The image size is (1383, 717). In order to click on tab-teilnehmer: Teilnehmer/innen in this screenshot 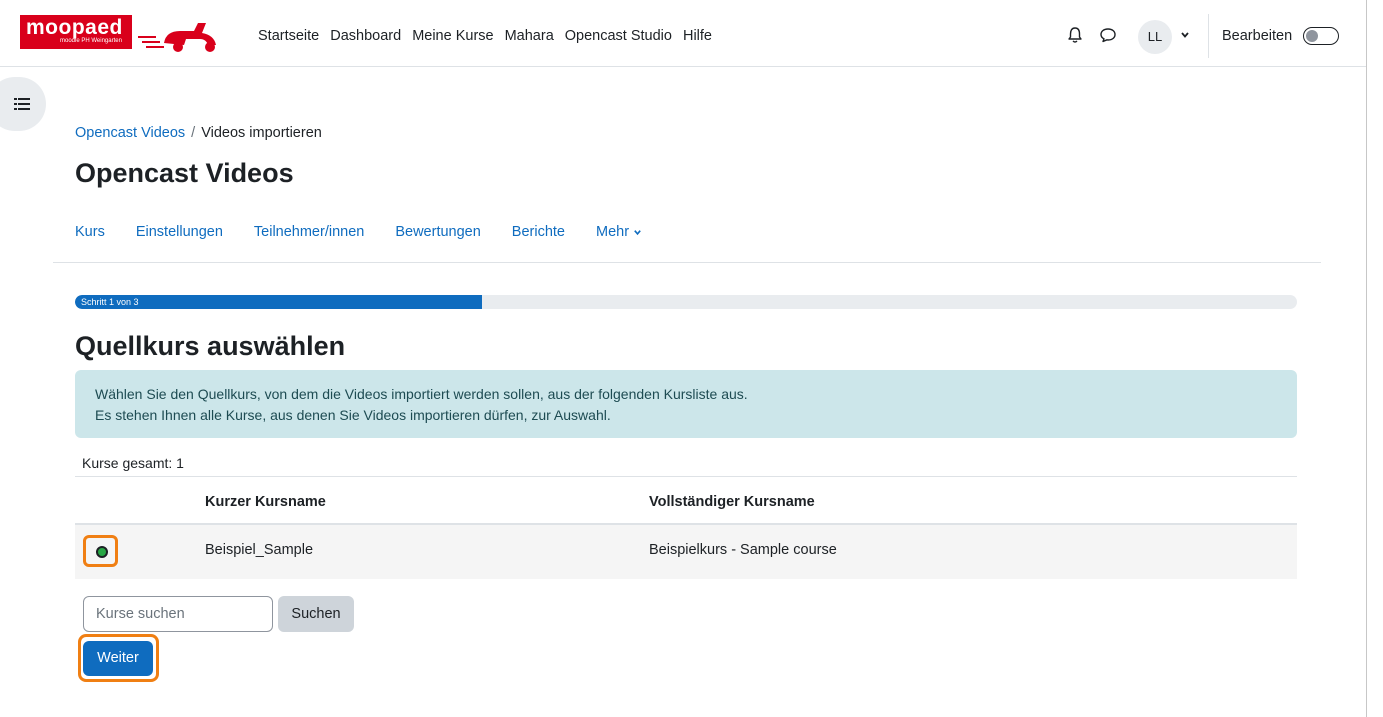, I will do `click(309, 232)`.